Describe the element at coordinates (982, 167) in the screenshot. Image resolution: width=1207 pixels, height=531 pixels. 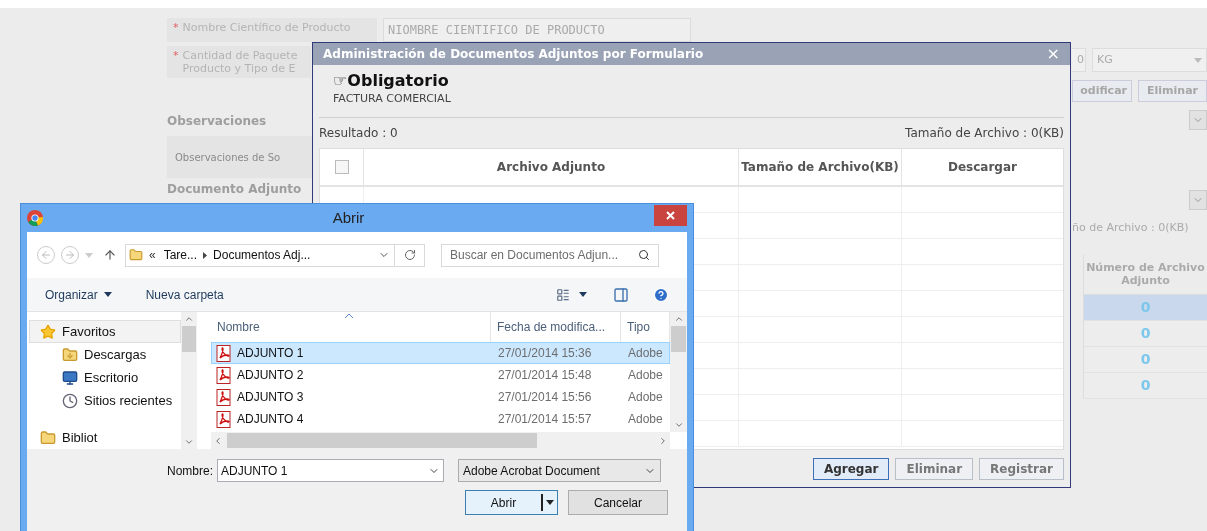
I see `column-header: Descargar` at that location.